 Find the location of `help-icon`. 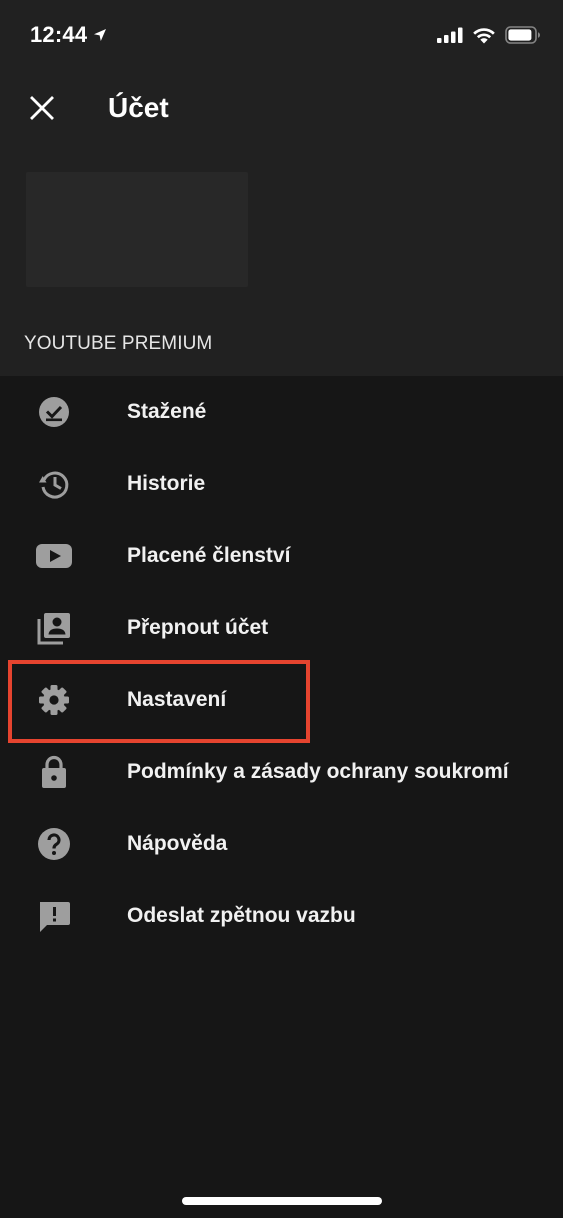

help-icon is located at coordinates (54, 844).